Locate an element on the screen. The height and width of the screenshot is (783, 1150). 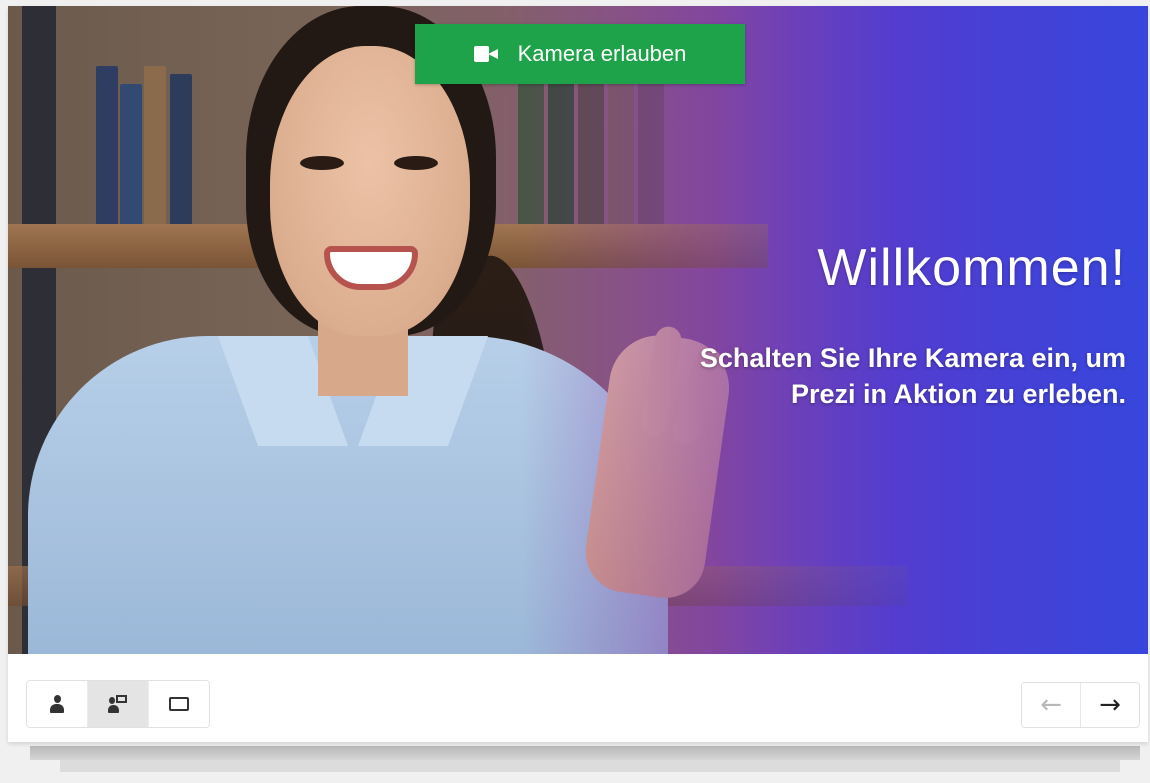
allow-camera-label: Kamera erlauben is located at coordinates (602, 53).